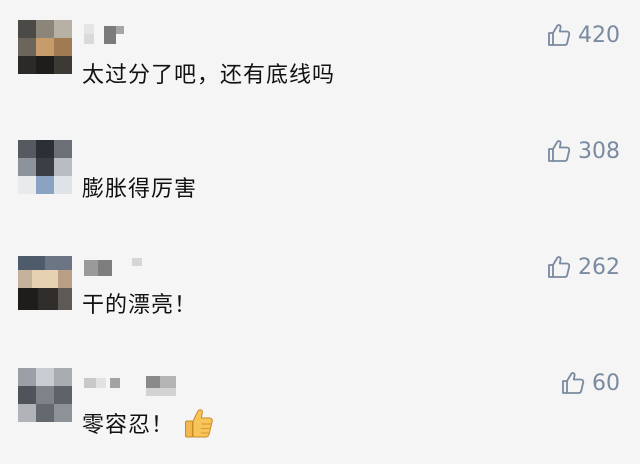 Image resolution: width=640 pixels, height=464 pixels. I want to click on like-count: 308, so click(599, 151).